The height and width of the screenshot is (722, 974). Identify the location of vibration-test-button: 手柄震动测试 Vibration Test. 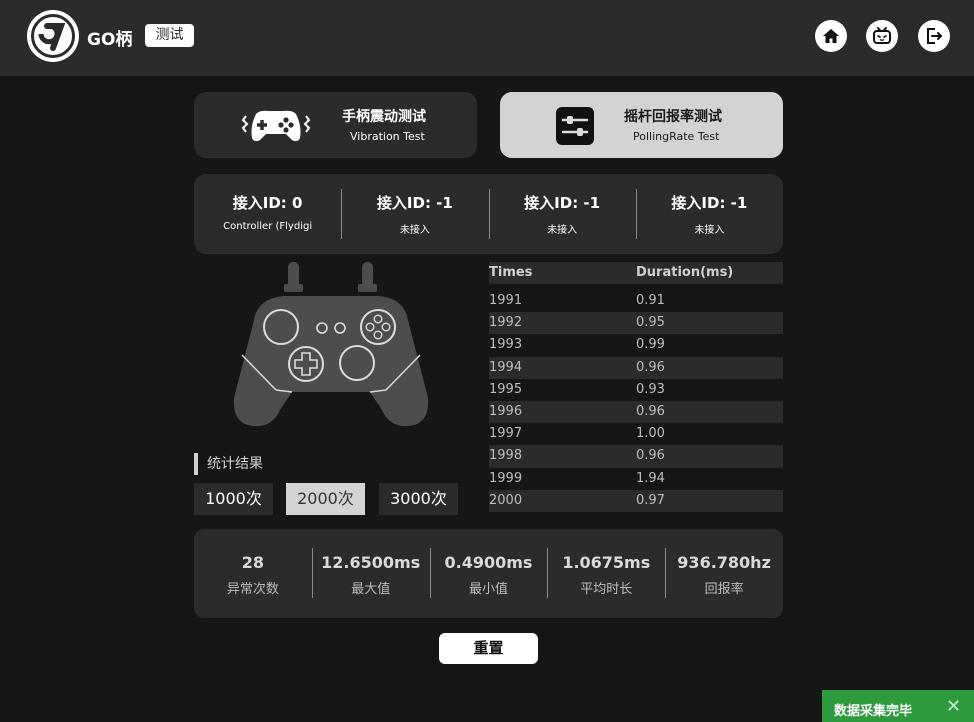
(335, 125).